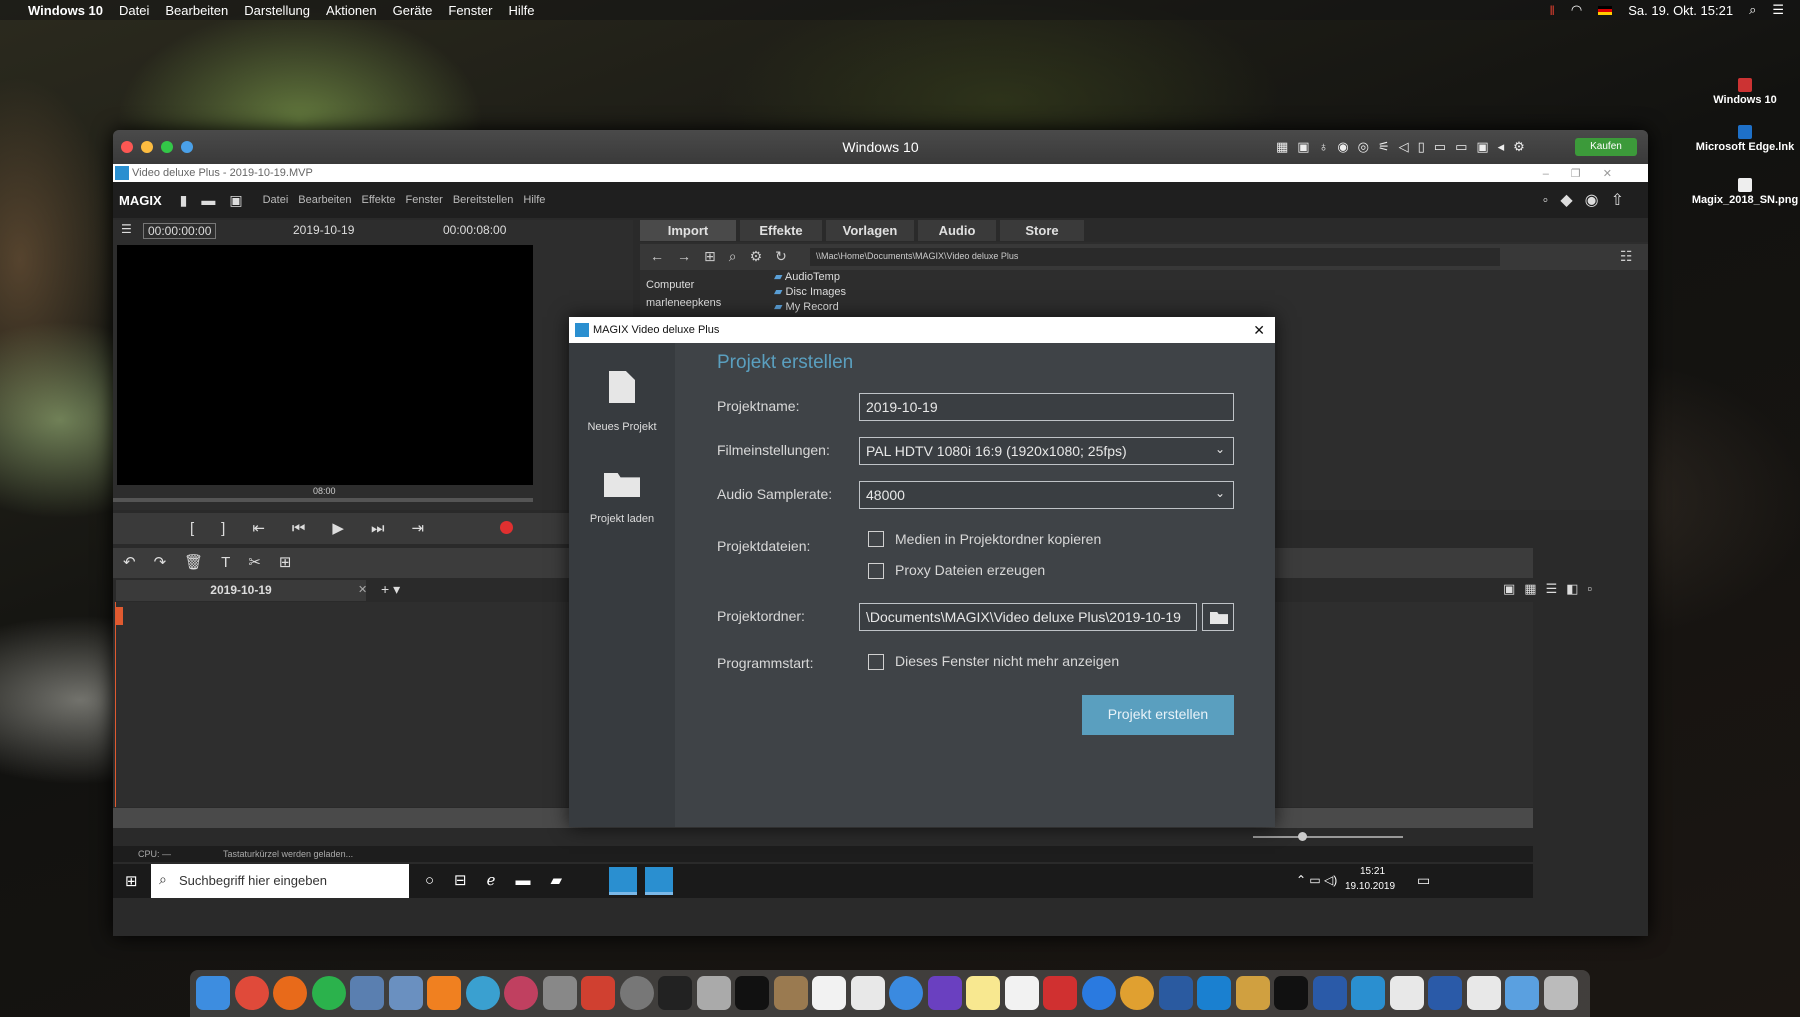  Describe the element at coordinates (1137, 993) in the screenshot. I see `photos-app-icon` at that location.